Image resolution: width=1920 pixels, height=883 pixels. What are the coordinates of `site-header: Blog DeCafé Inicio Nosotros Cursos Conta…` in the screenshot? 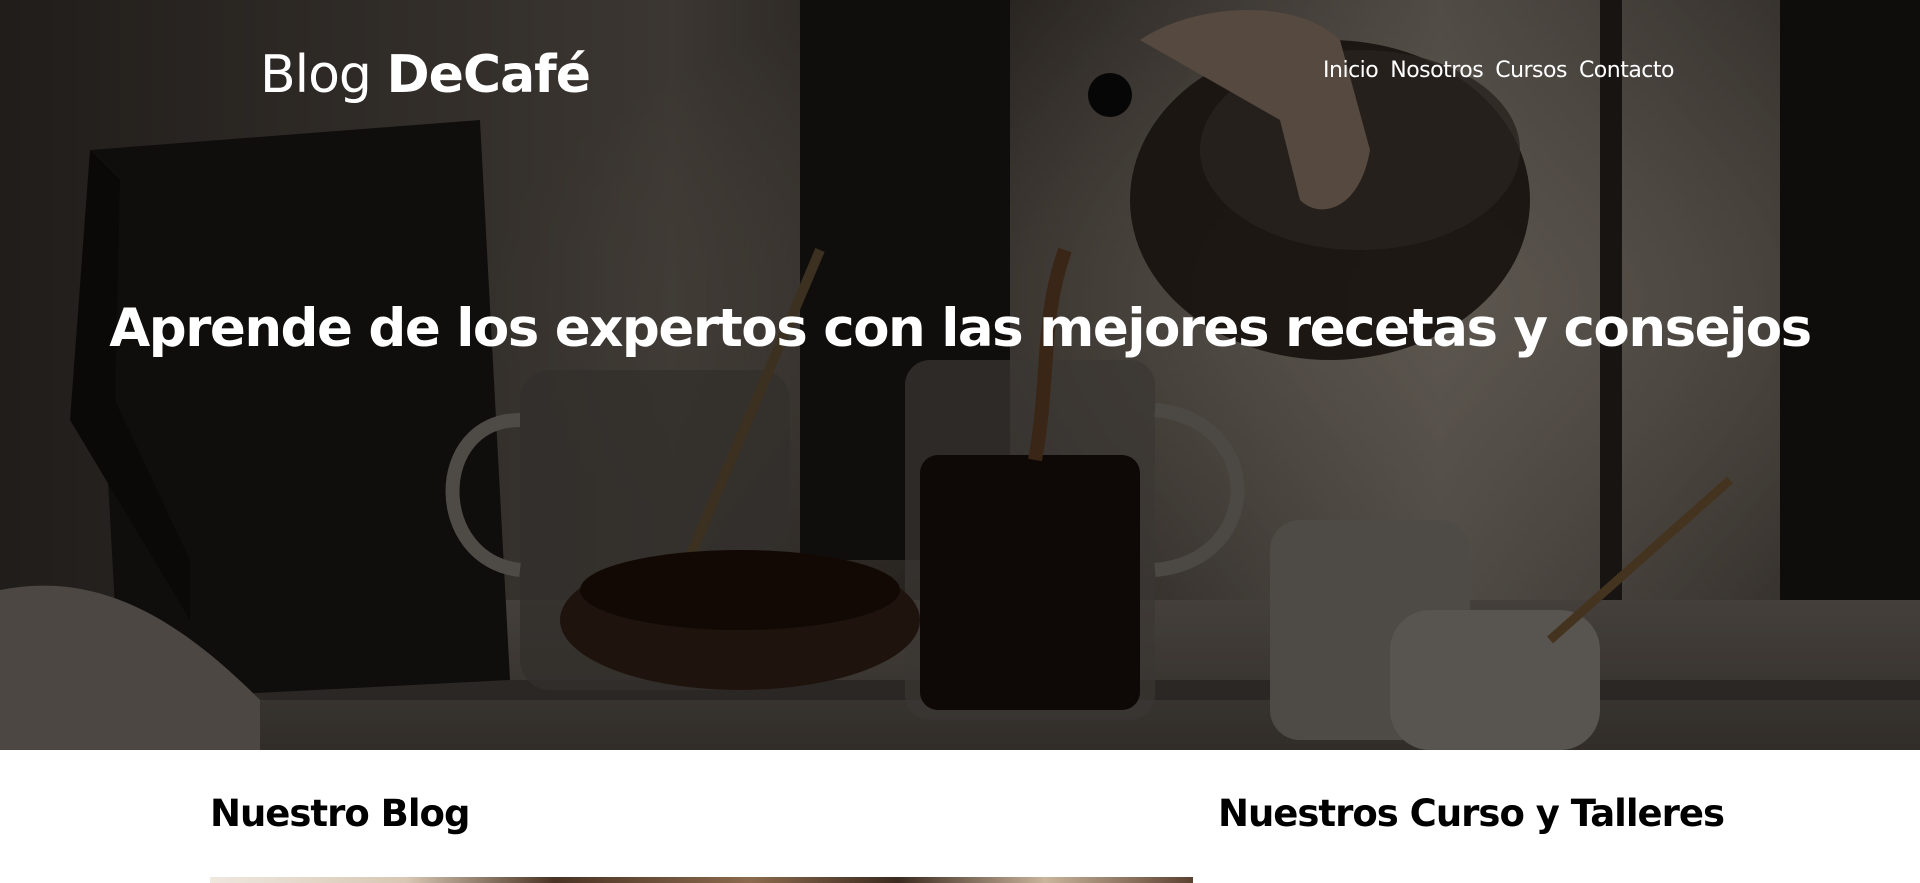 It's located at (960, 76).